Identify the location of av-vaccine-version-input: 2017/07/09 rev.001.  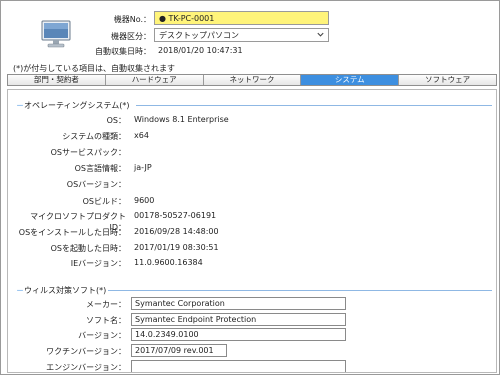
(179, 350).